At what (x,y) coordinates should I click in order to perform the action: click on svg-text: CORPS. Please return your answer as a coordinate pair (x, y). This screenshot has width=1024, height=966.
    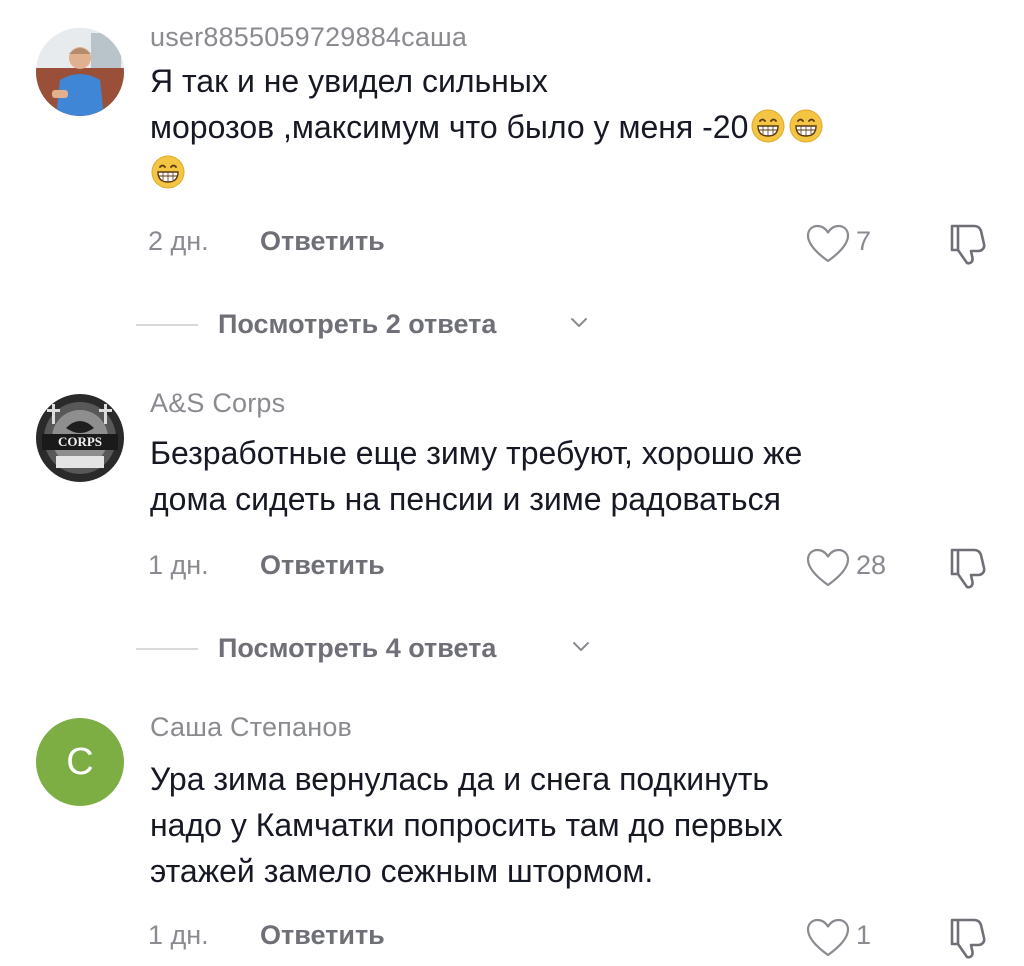
    Looking at the image, I should click on (80, 441).